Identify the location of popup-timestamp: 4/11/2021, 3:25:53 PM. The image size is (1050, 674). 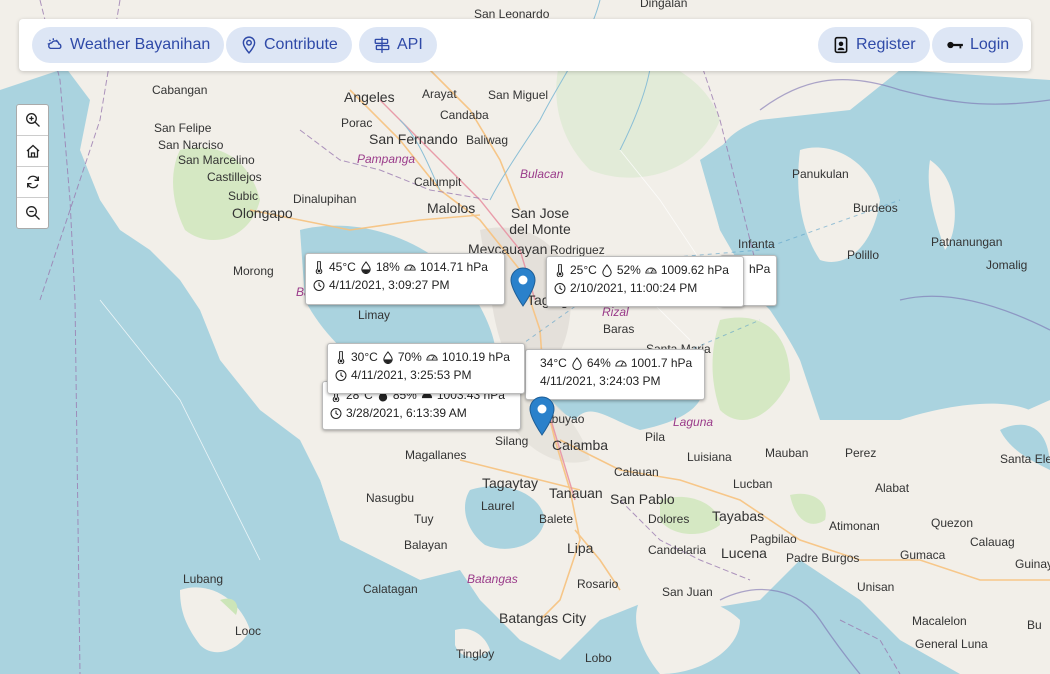
(411, 375).